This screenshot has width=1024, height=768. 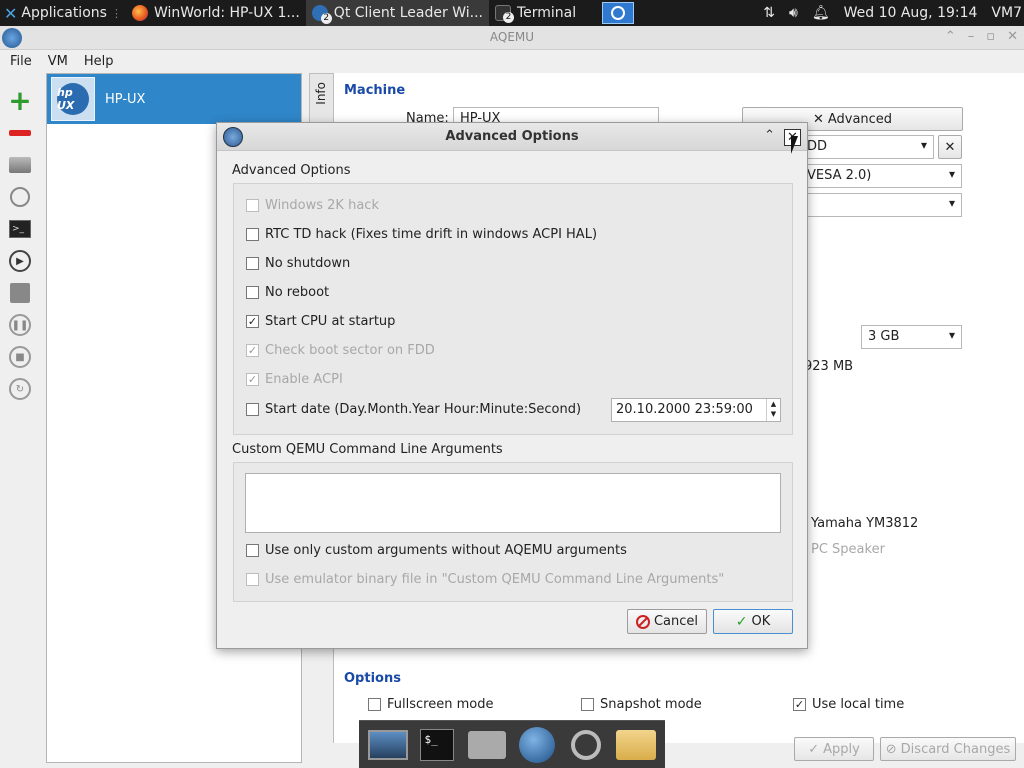 What do you see at coordinates (829, 366) in the screenshot?
I see `free-memory-label: 923 MB` at bounding box center [829, 366].